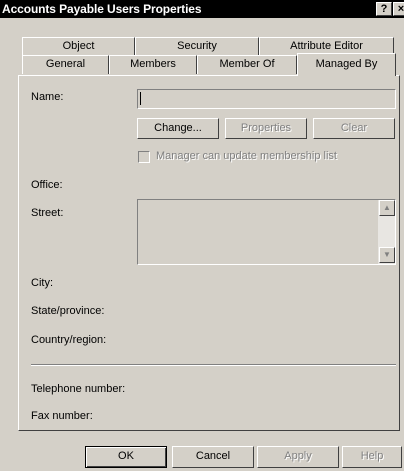  I want to click on apply-button: Apply, so click(298, 457).